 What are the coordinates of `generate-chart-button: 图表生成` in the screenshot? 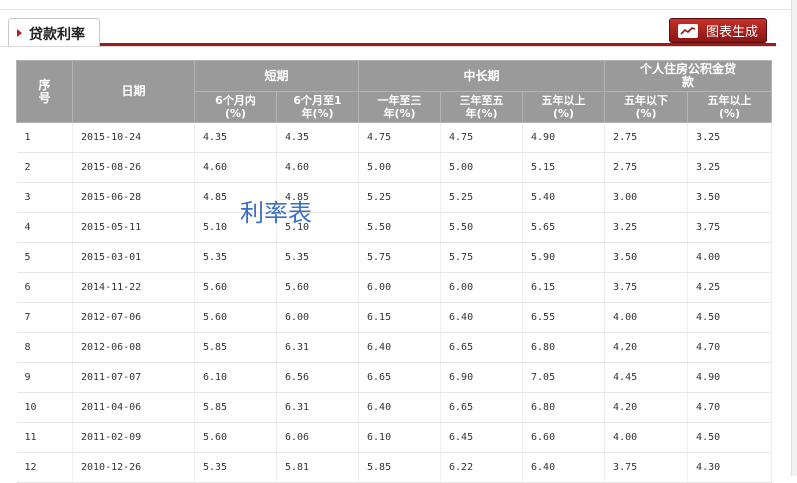 It's located at (718, 30).